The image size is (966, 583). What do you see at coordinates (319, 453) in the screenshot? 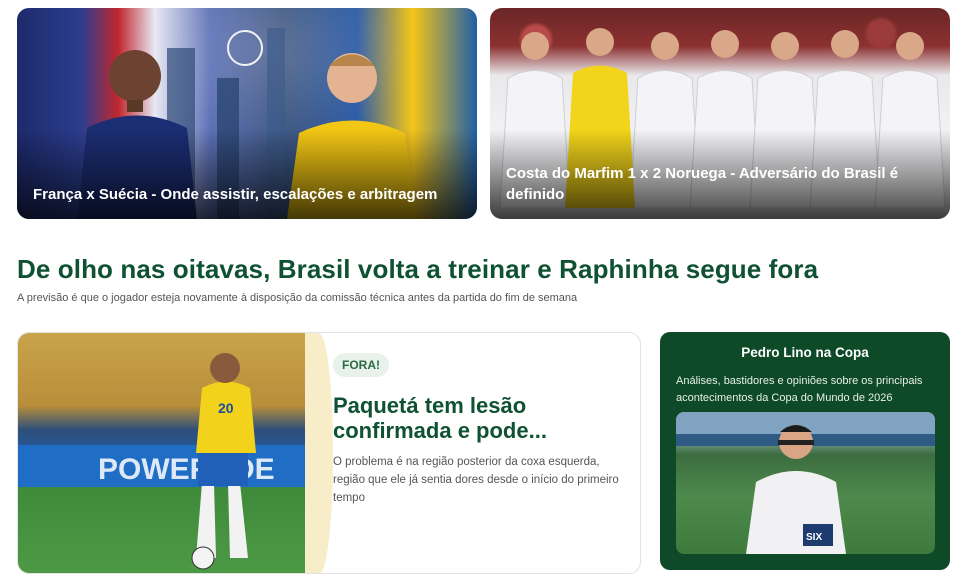
I see `photo-arc` at bounding box center [319, 453].